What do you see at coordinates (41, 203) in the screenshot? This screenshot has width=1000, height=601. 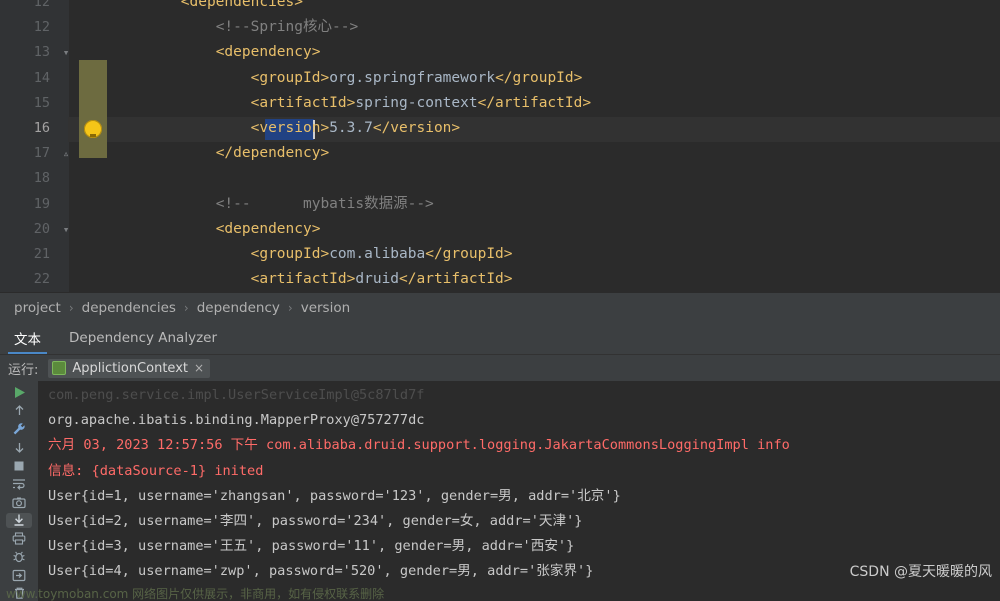 I see `line-number: 19` at bounding box center [41, 203].